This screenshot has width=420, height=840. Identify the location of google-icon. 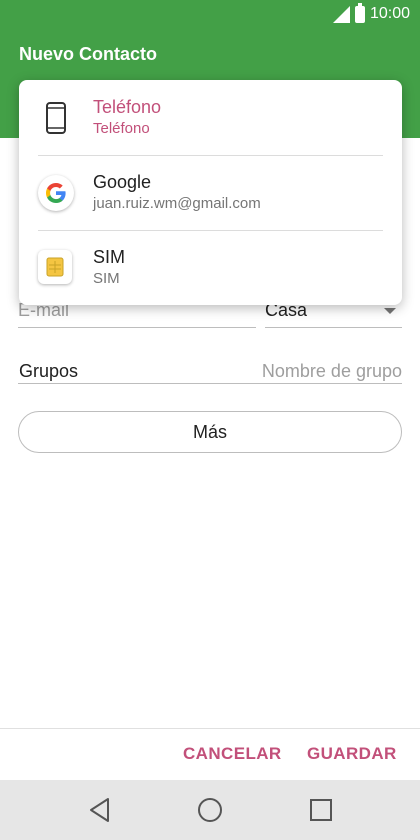
(56, 193).